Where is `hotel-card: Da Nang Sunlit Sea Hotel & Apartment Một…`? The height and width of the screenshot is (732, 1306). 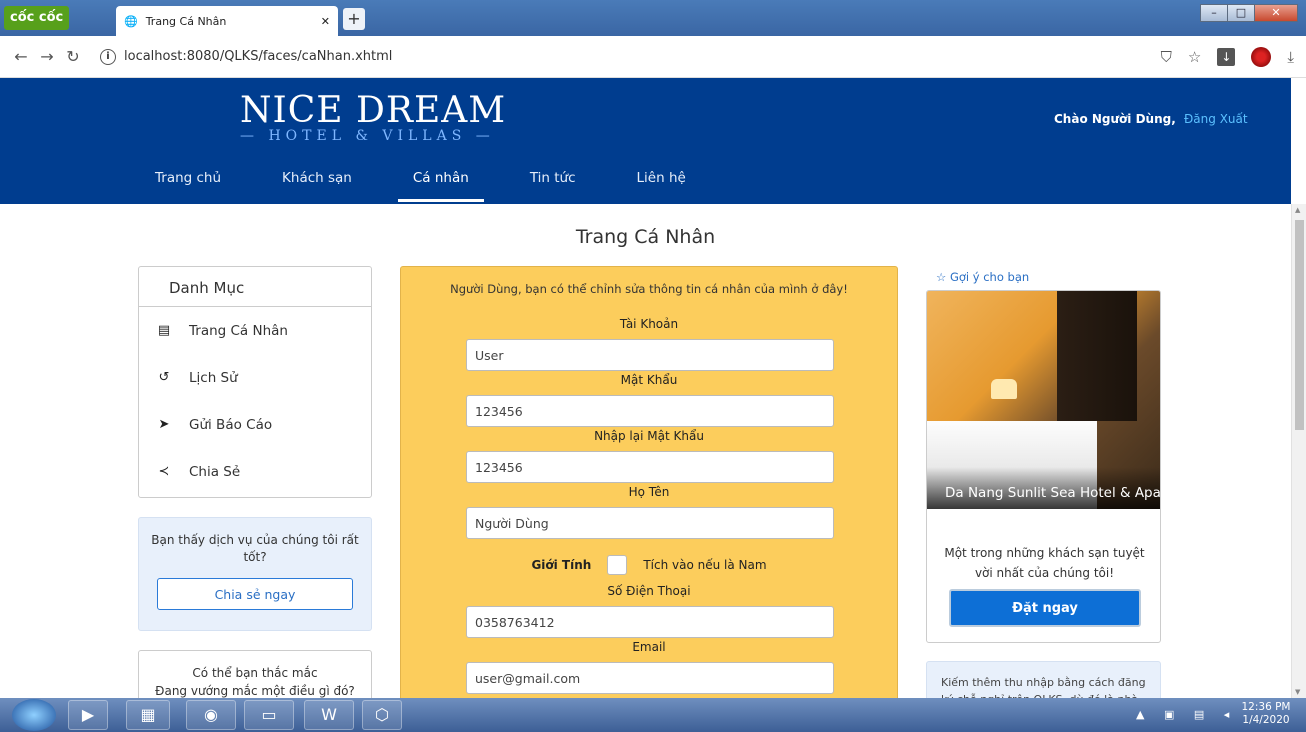
hotel-card: Da Nang Sunlit Sea Hotel & Apartment Một… is located at coordinates (1043, 466).